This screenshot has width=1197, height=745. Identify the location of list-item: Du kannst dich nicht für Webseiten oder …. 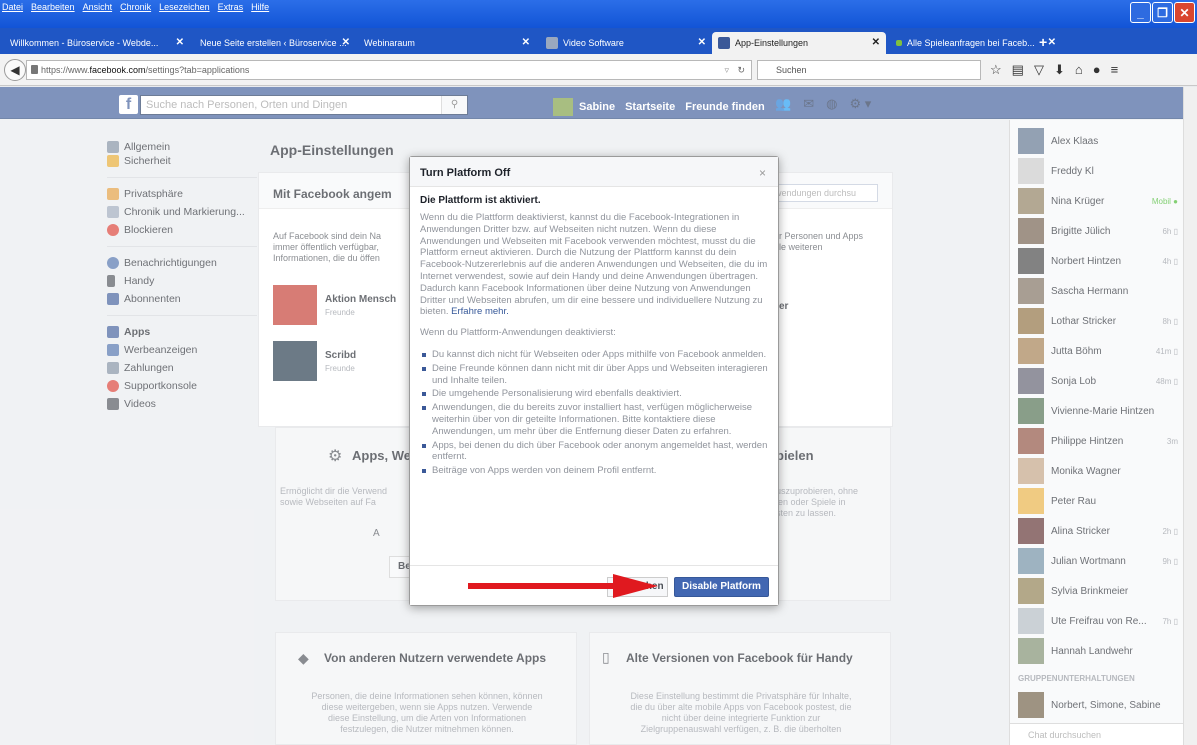
(594, 355).